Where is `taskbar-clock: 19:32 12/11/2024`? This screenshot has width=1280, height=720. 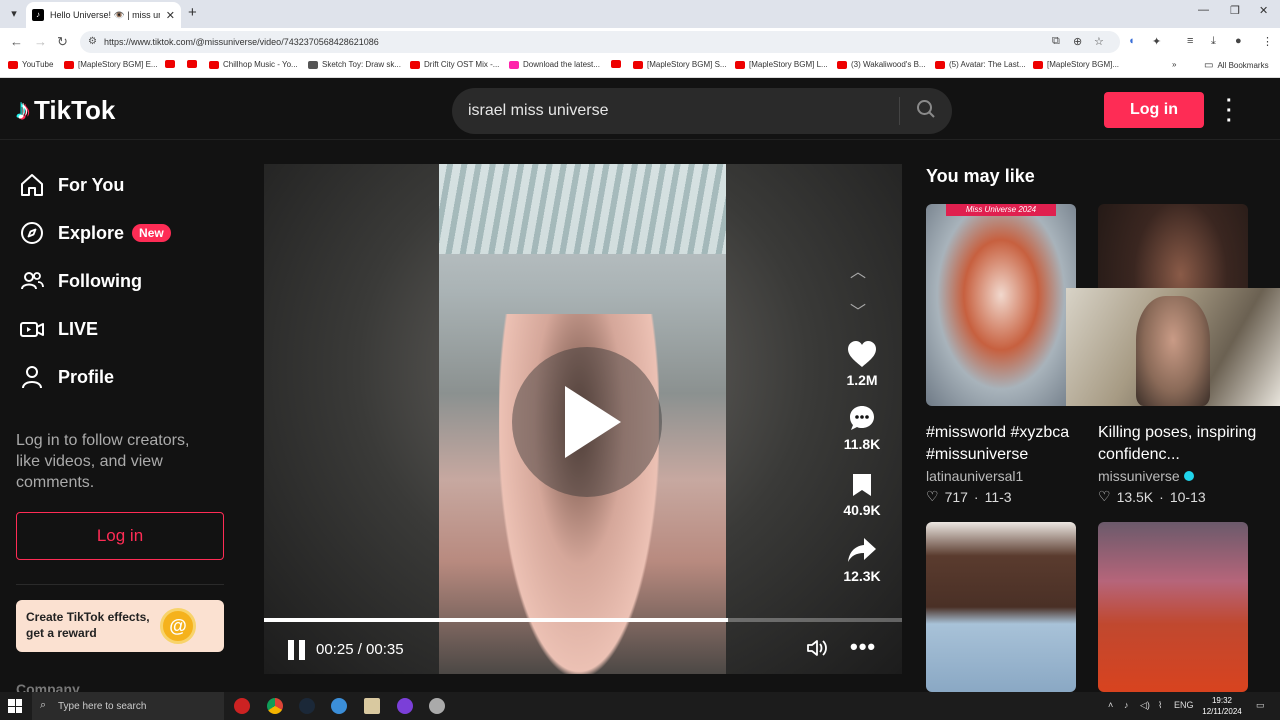 taskbar-clock: 19:32 12/11/2024 is located at coordinates (1222, 706).